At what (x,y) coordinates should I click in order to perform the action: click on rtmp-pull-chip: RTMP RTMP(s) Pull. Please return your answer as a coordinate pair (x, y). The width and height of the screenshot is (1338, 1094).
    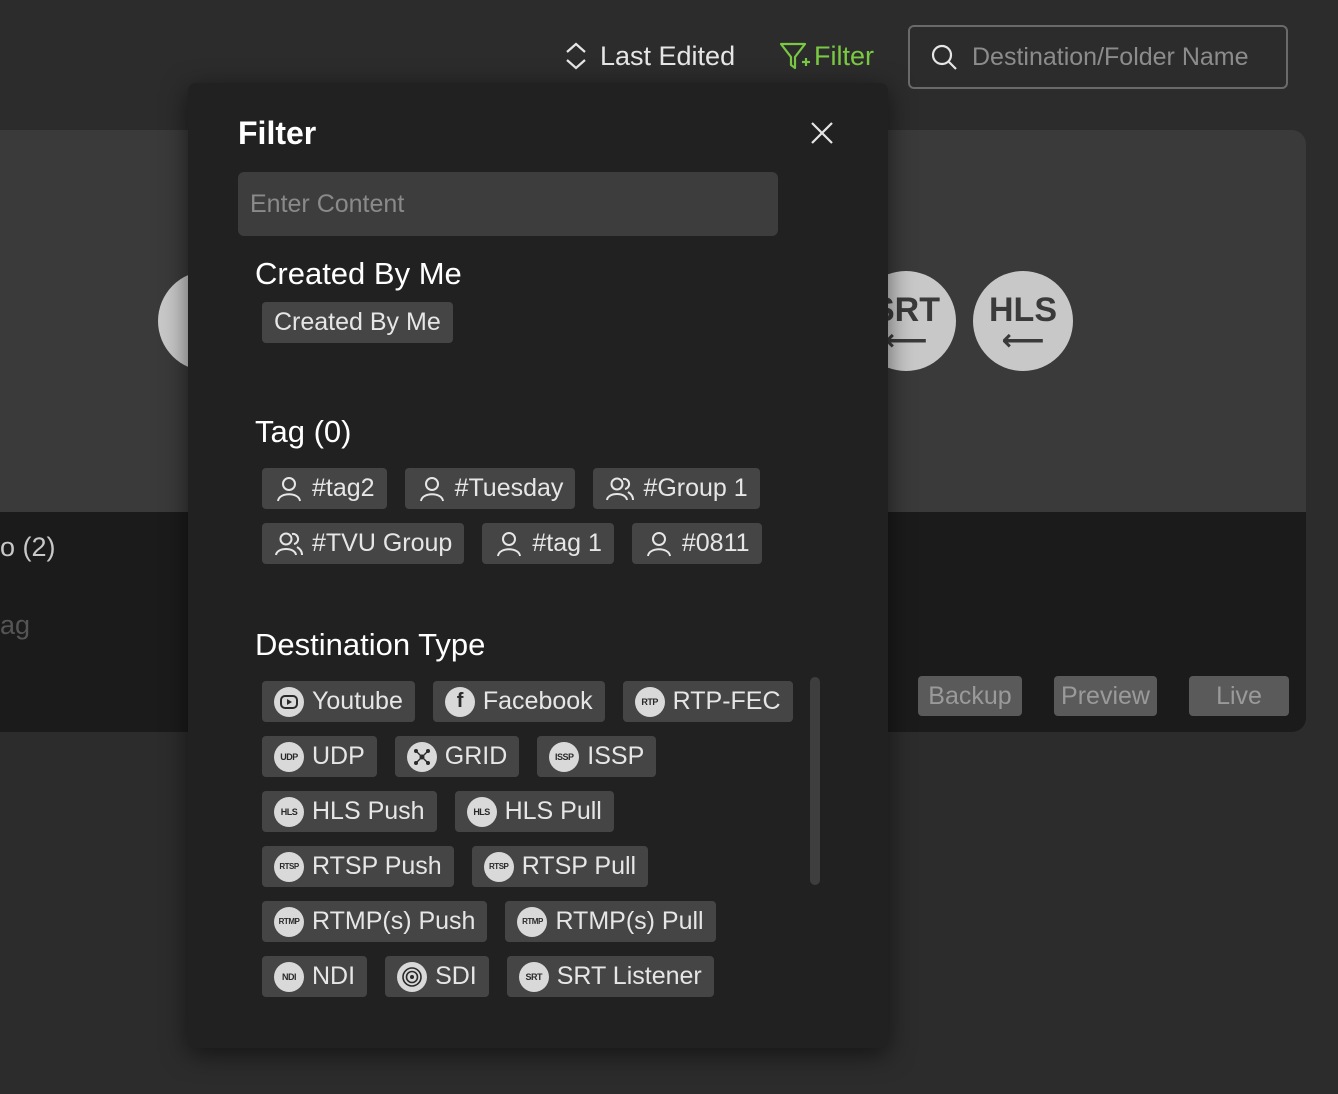
    Looking at the image, I should click on (610, 921).